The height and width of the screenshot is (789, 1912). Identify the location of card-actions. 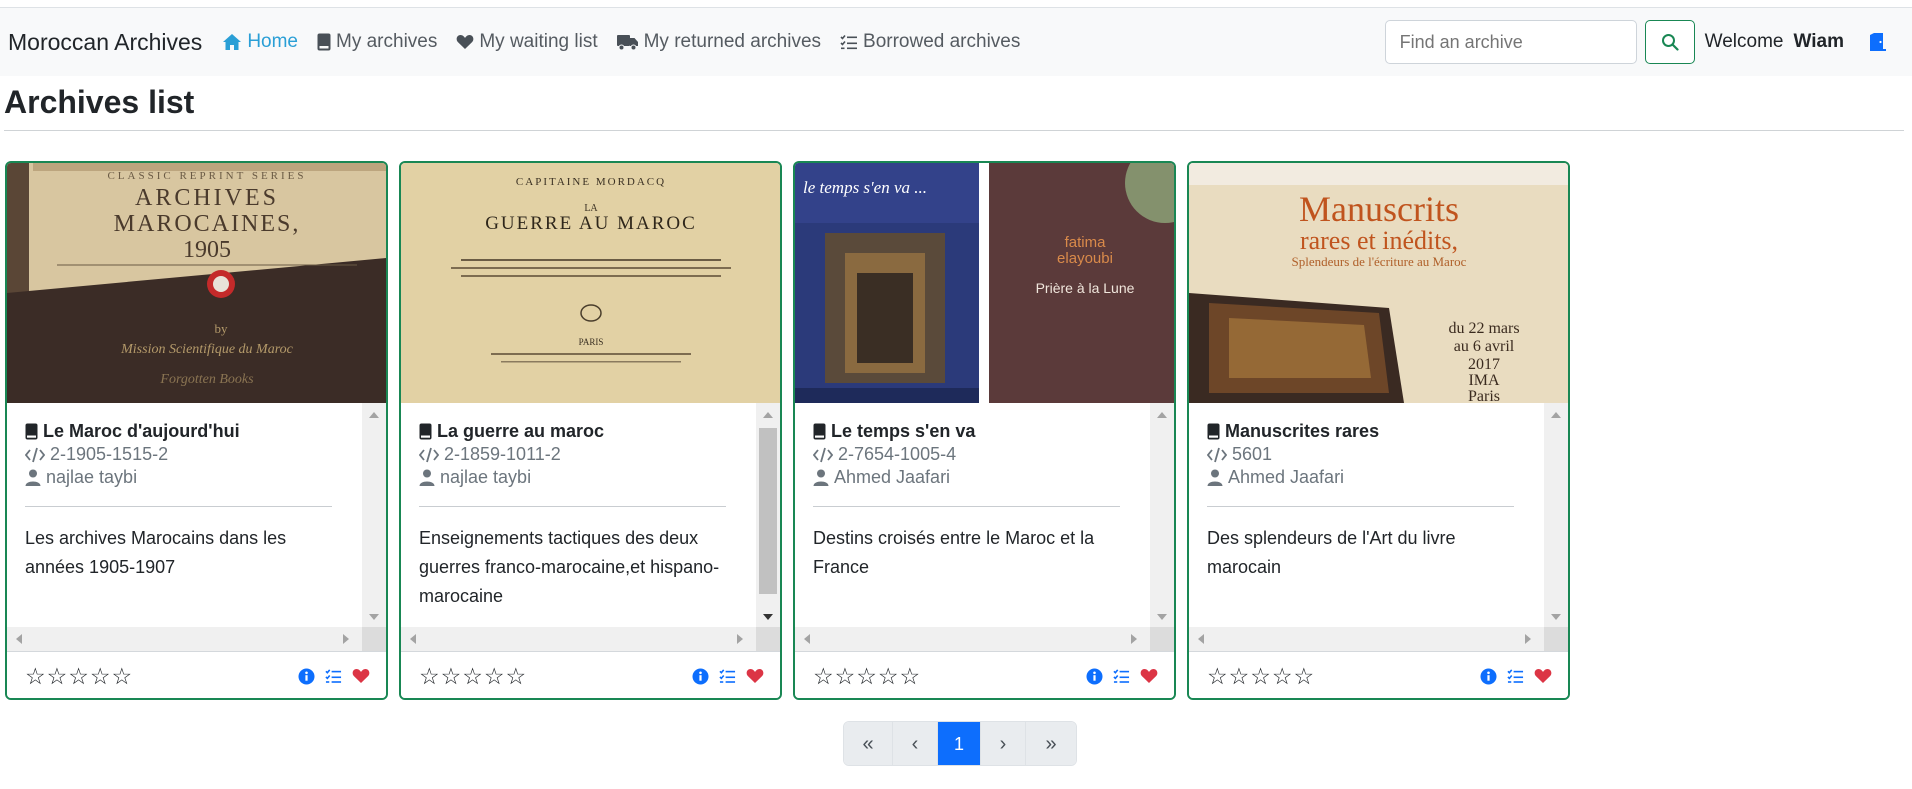
(329, 676).